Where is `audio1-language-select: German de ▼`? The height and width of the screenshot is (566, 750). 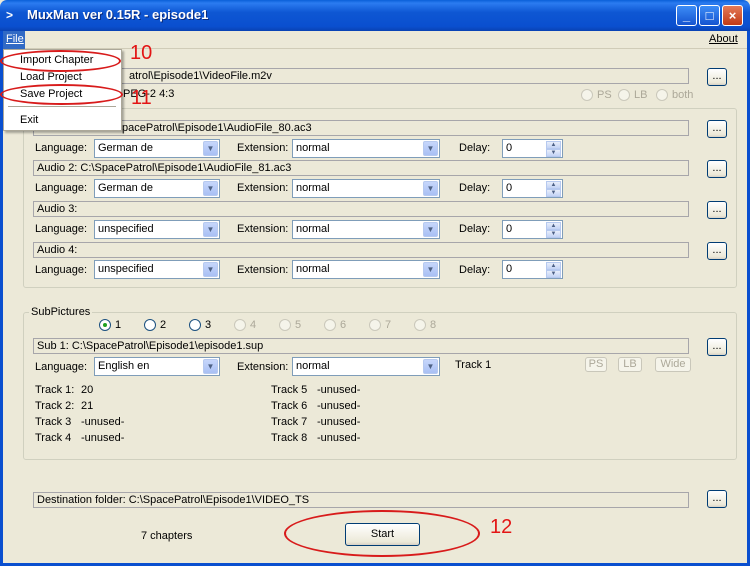
audio1-language-select: German de ▼ is located at coordinates (157, 148).